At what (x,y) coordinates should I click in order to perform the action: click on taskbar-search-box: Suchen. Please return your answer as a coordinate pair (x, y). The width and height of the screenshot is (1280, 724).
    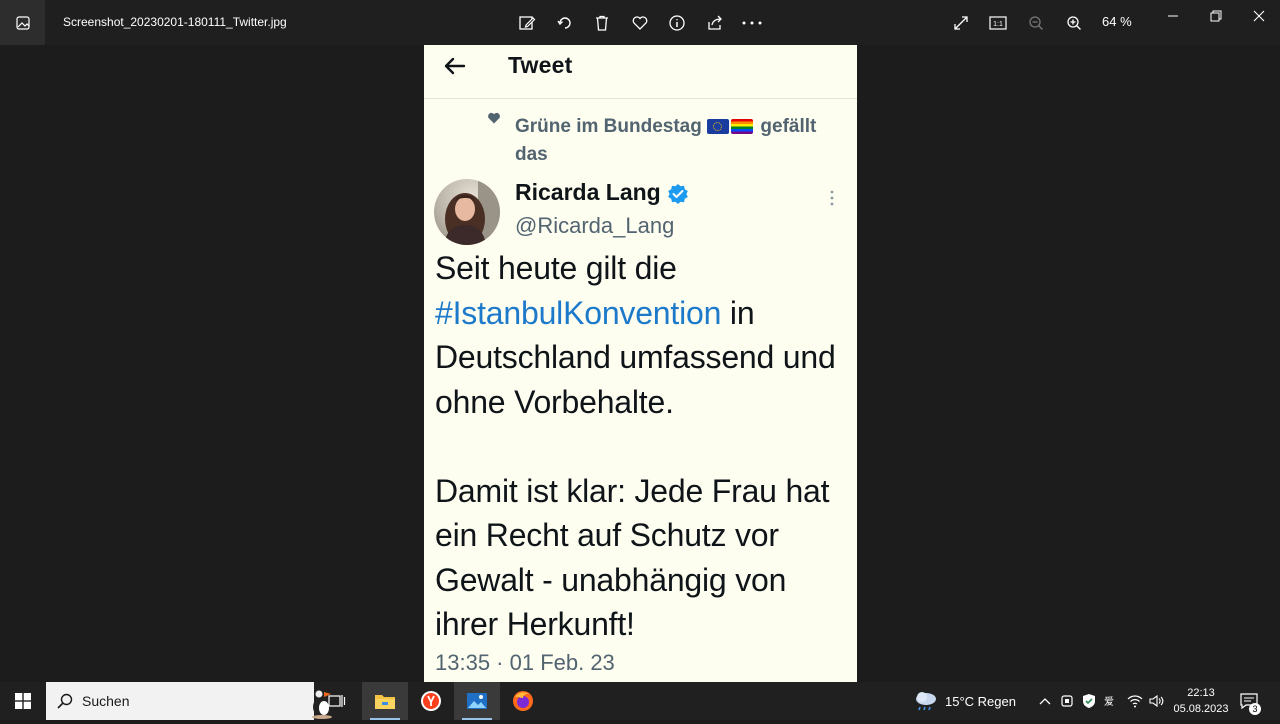
    Looking at the image, I should click on (189, 701).